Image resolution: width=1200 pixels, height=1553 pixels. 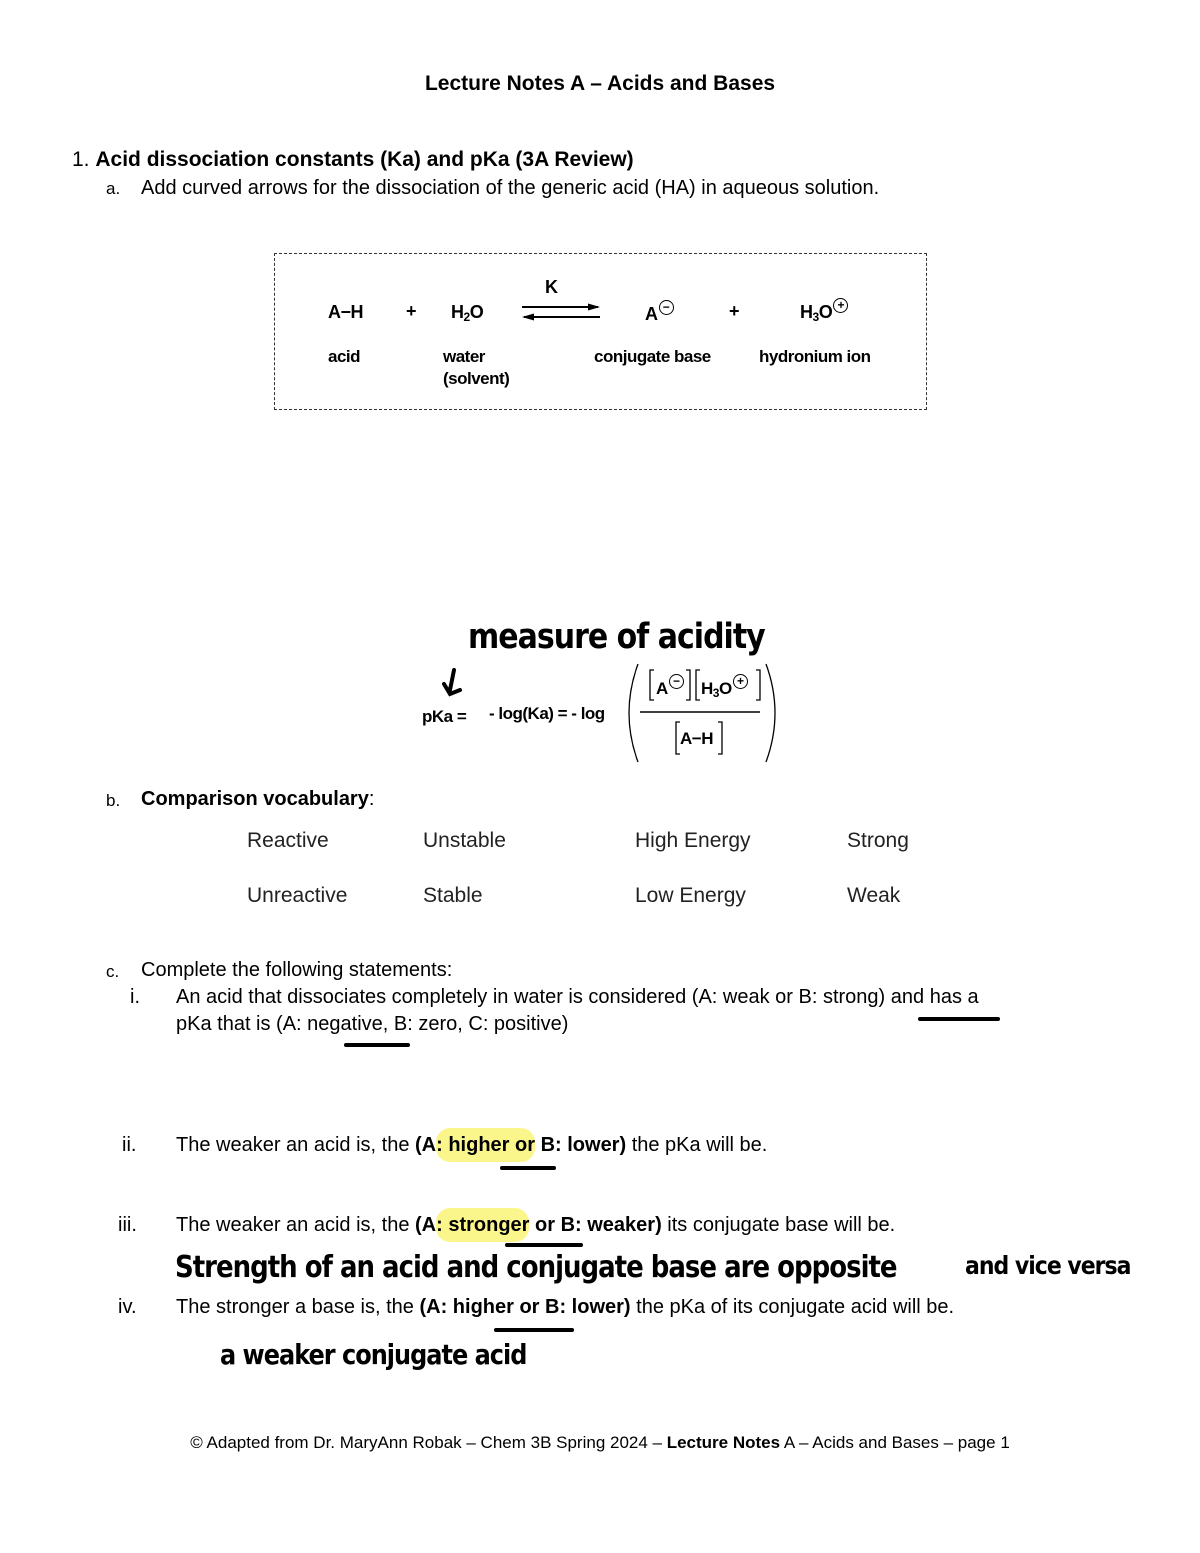 I want to click on vocab-word: Weak, so click(x=874, y=895).